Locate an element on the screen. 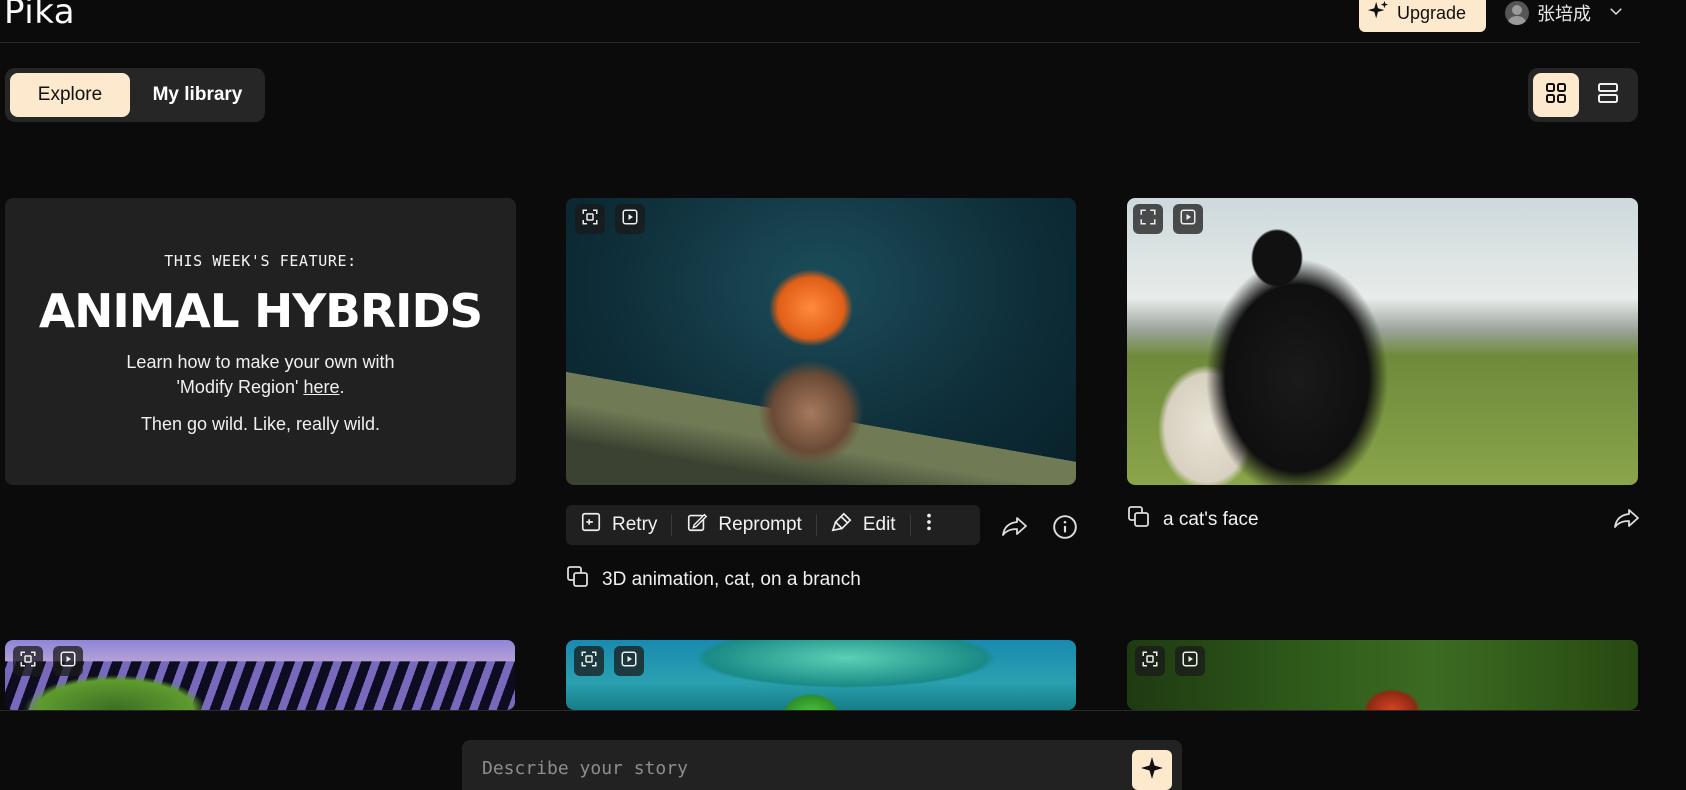  divider is located at coordinates (820, 710).